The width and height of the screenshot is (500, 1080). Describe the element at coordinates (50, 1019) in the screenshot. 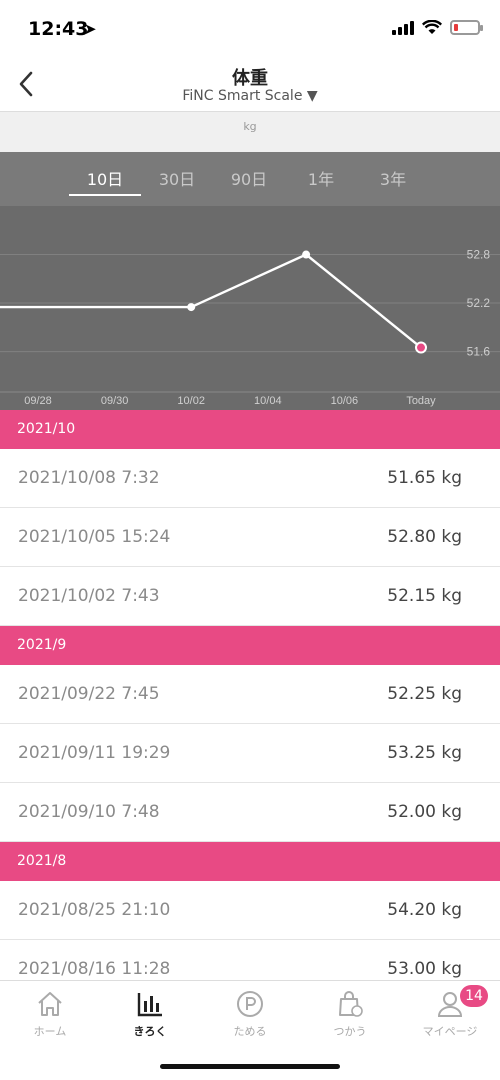

I see `nav-home: ホーム` at that location.